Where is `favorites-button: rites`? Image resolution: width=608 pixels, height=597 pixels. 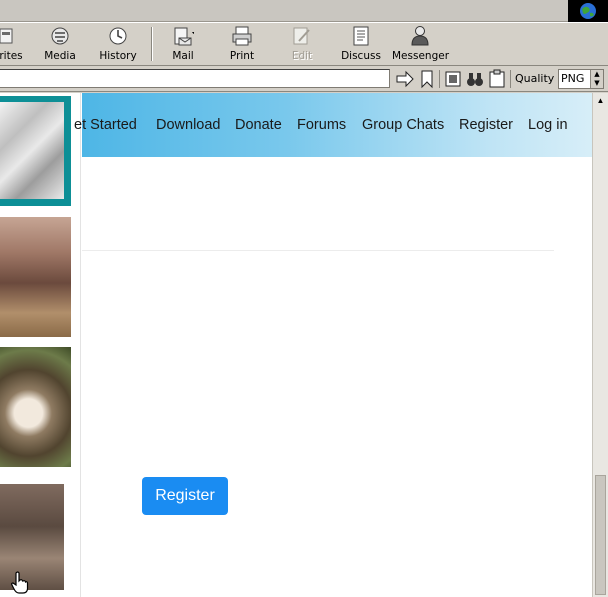
favorites-button: rites is located at coordinates (13, 45).